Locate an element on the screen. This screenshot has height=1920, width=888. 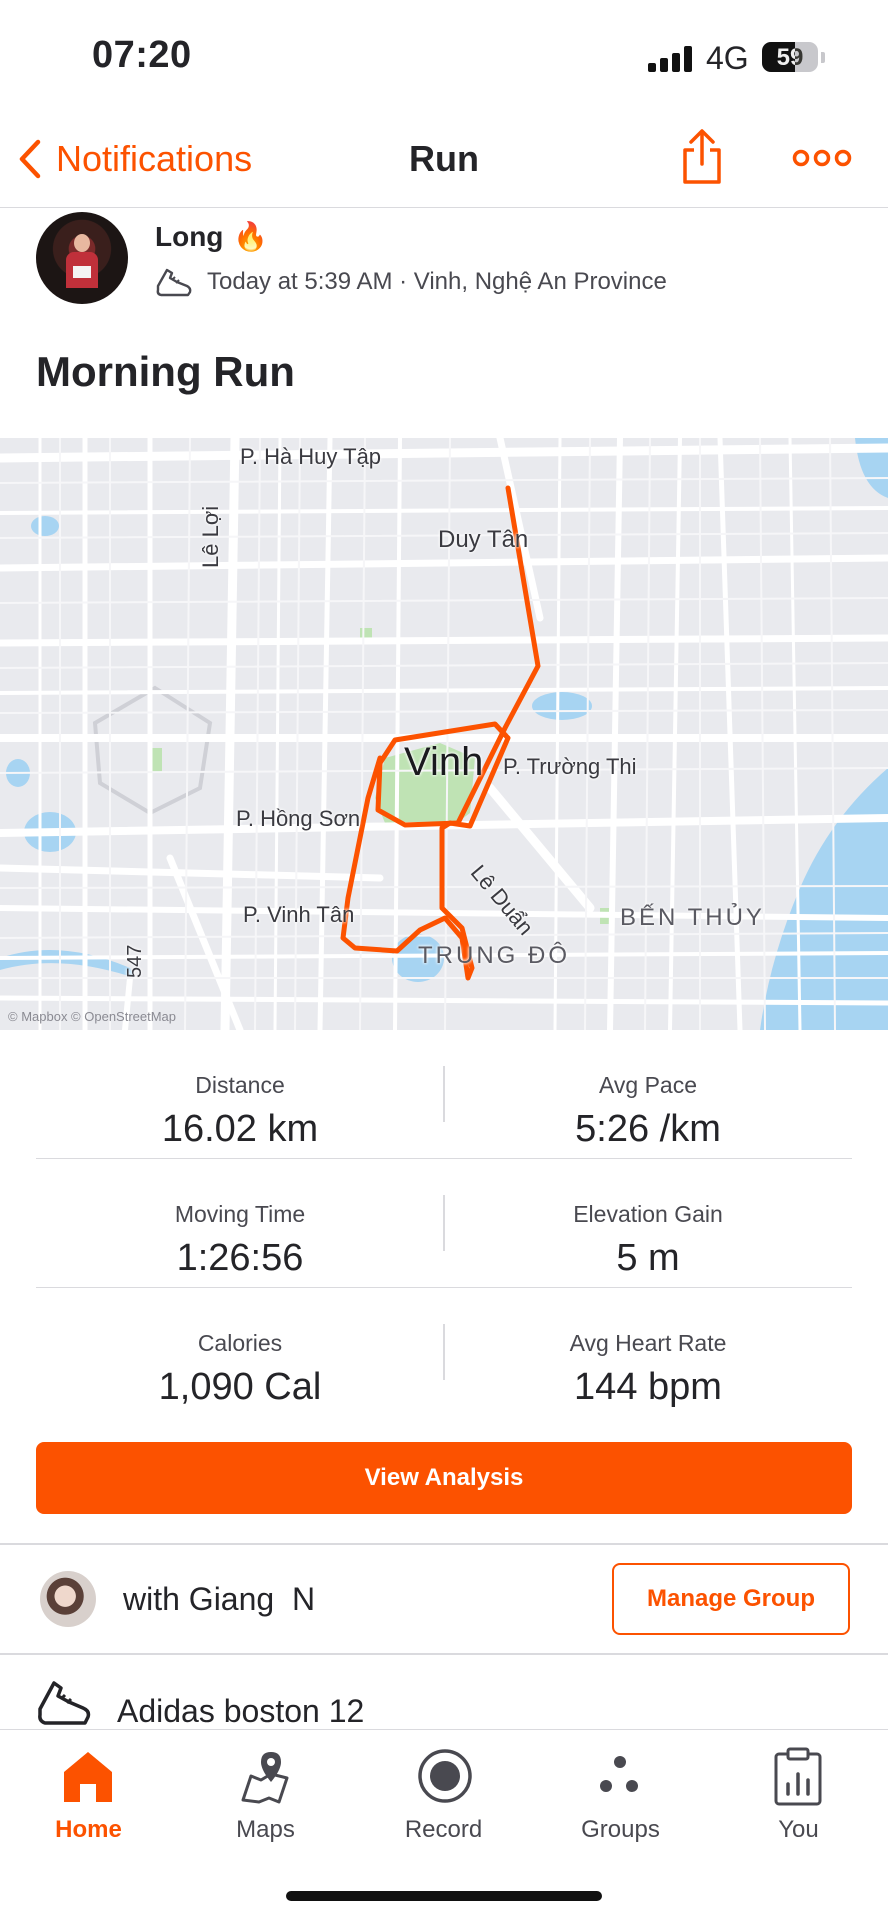
tab-label: Record is located at coordinates (443, 1829).